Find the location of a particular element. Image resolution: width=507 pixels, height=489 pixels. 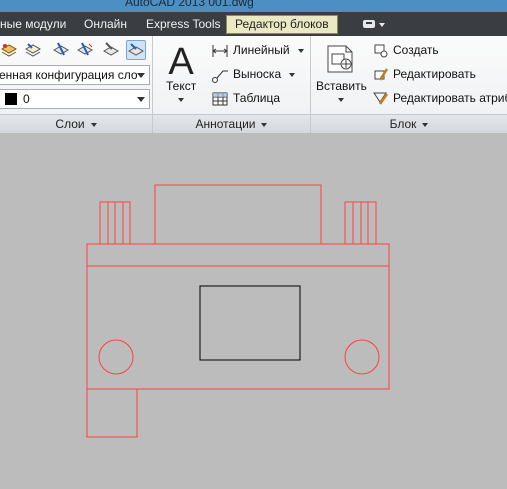

minimize-ribbon-icon is located at coordinates (374, 24).